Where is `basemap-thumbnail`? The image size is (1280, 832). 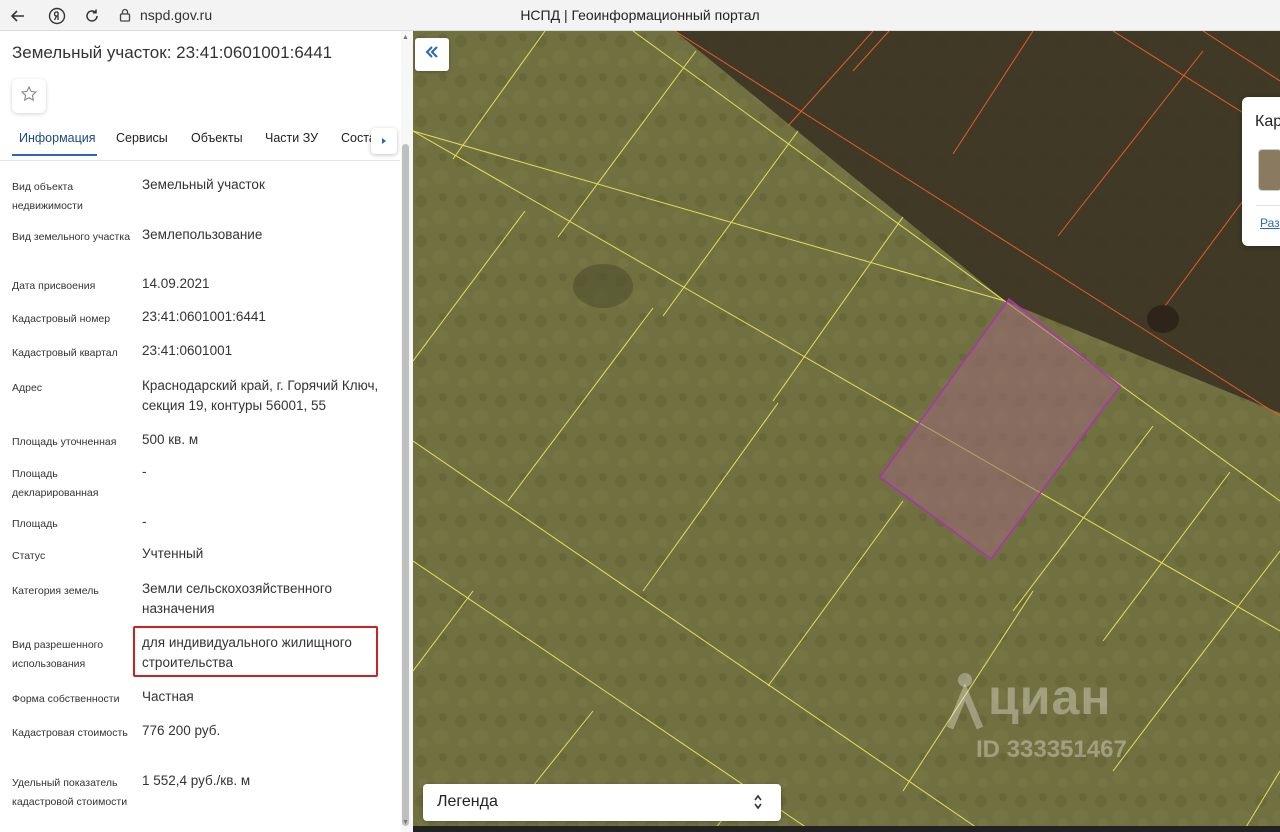 basemap-thumbnail is located at coordinates (1269, 170).